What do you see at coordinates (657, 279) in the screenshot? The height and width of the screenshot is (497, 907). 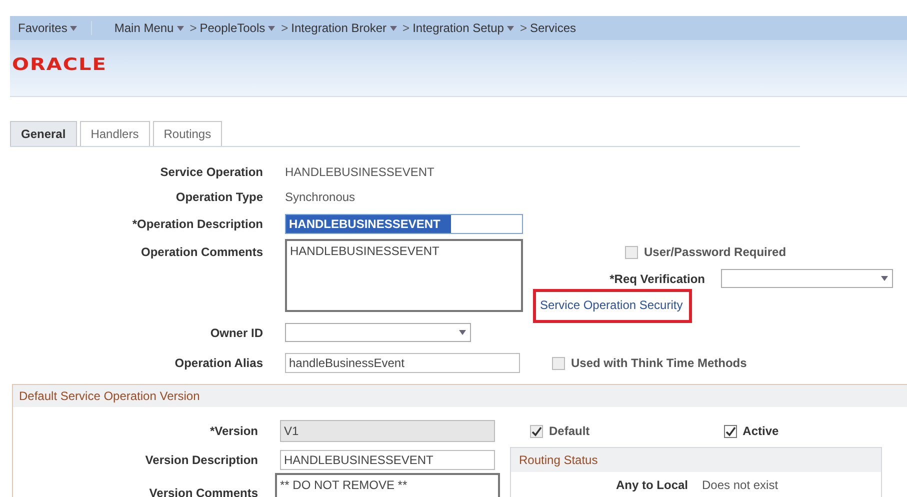 I see `field-label: *Req Verification` at bounding box center [657, 279].